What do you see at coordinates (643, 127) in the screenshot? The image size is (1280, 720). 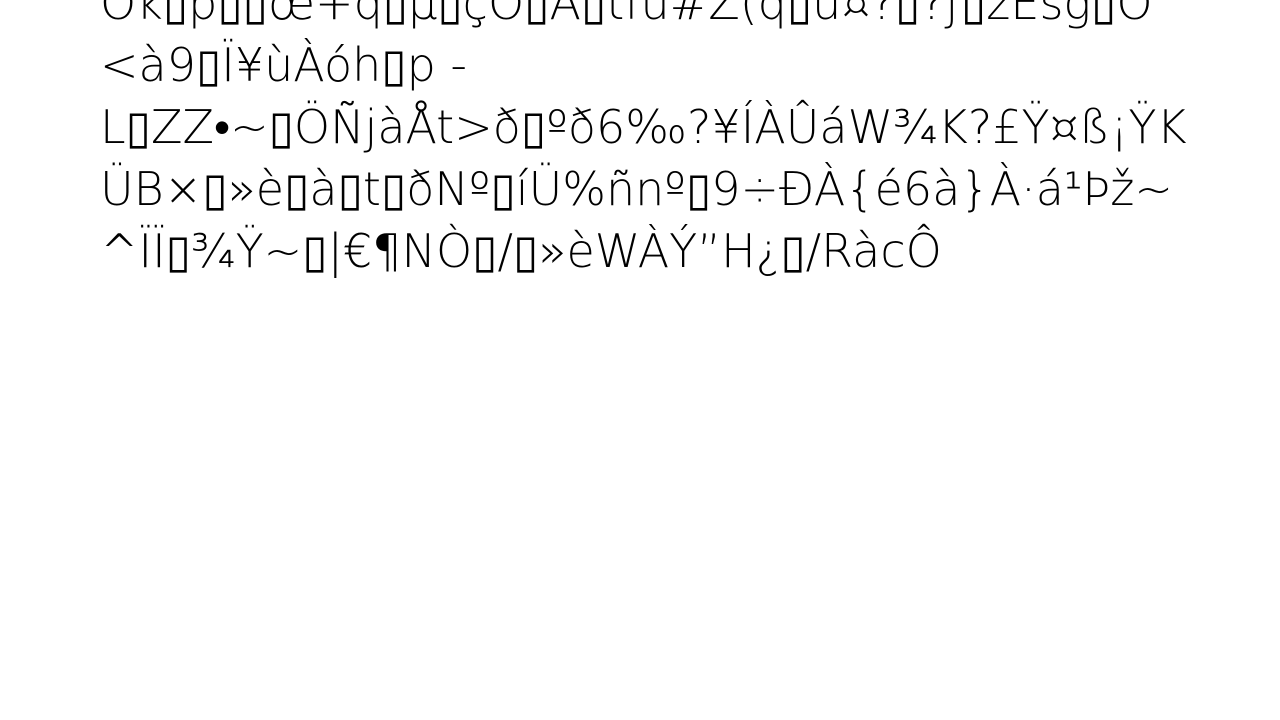 I see `text-line-3: L▯ZZ•~▯ÖÑjàÅt>ð▯ºð6‰?¥ÍÀÛáW¾K?£Ÿ¤ß¡ŸK` at bounding box center [643, 127].